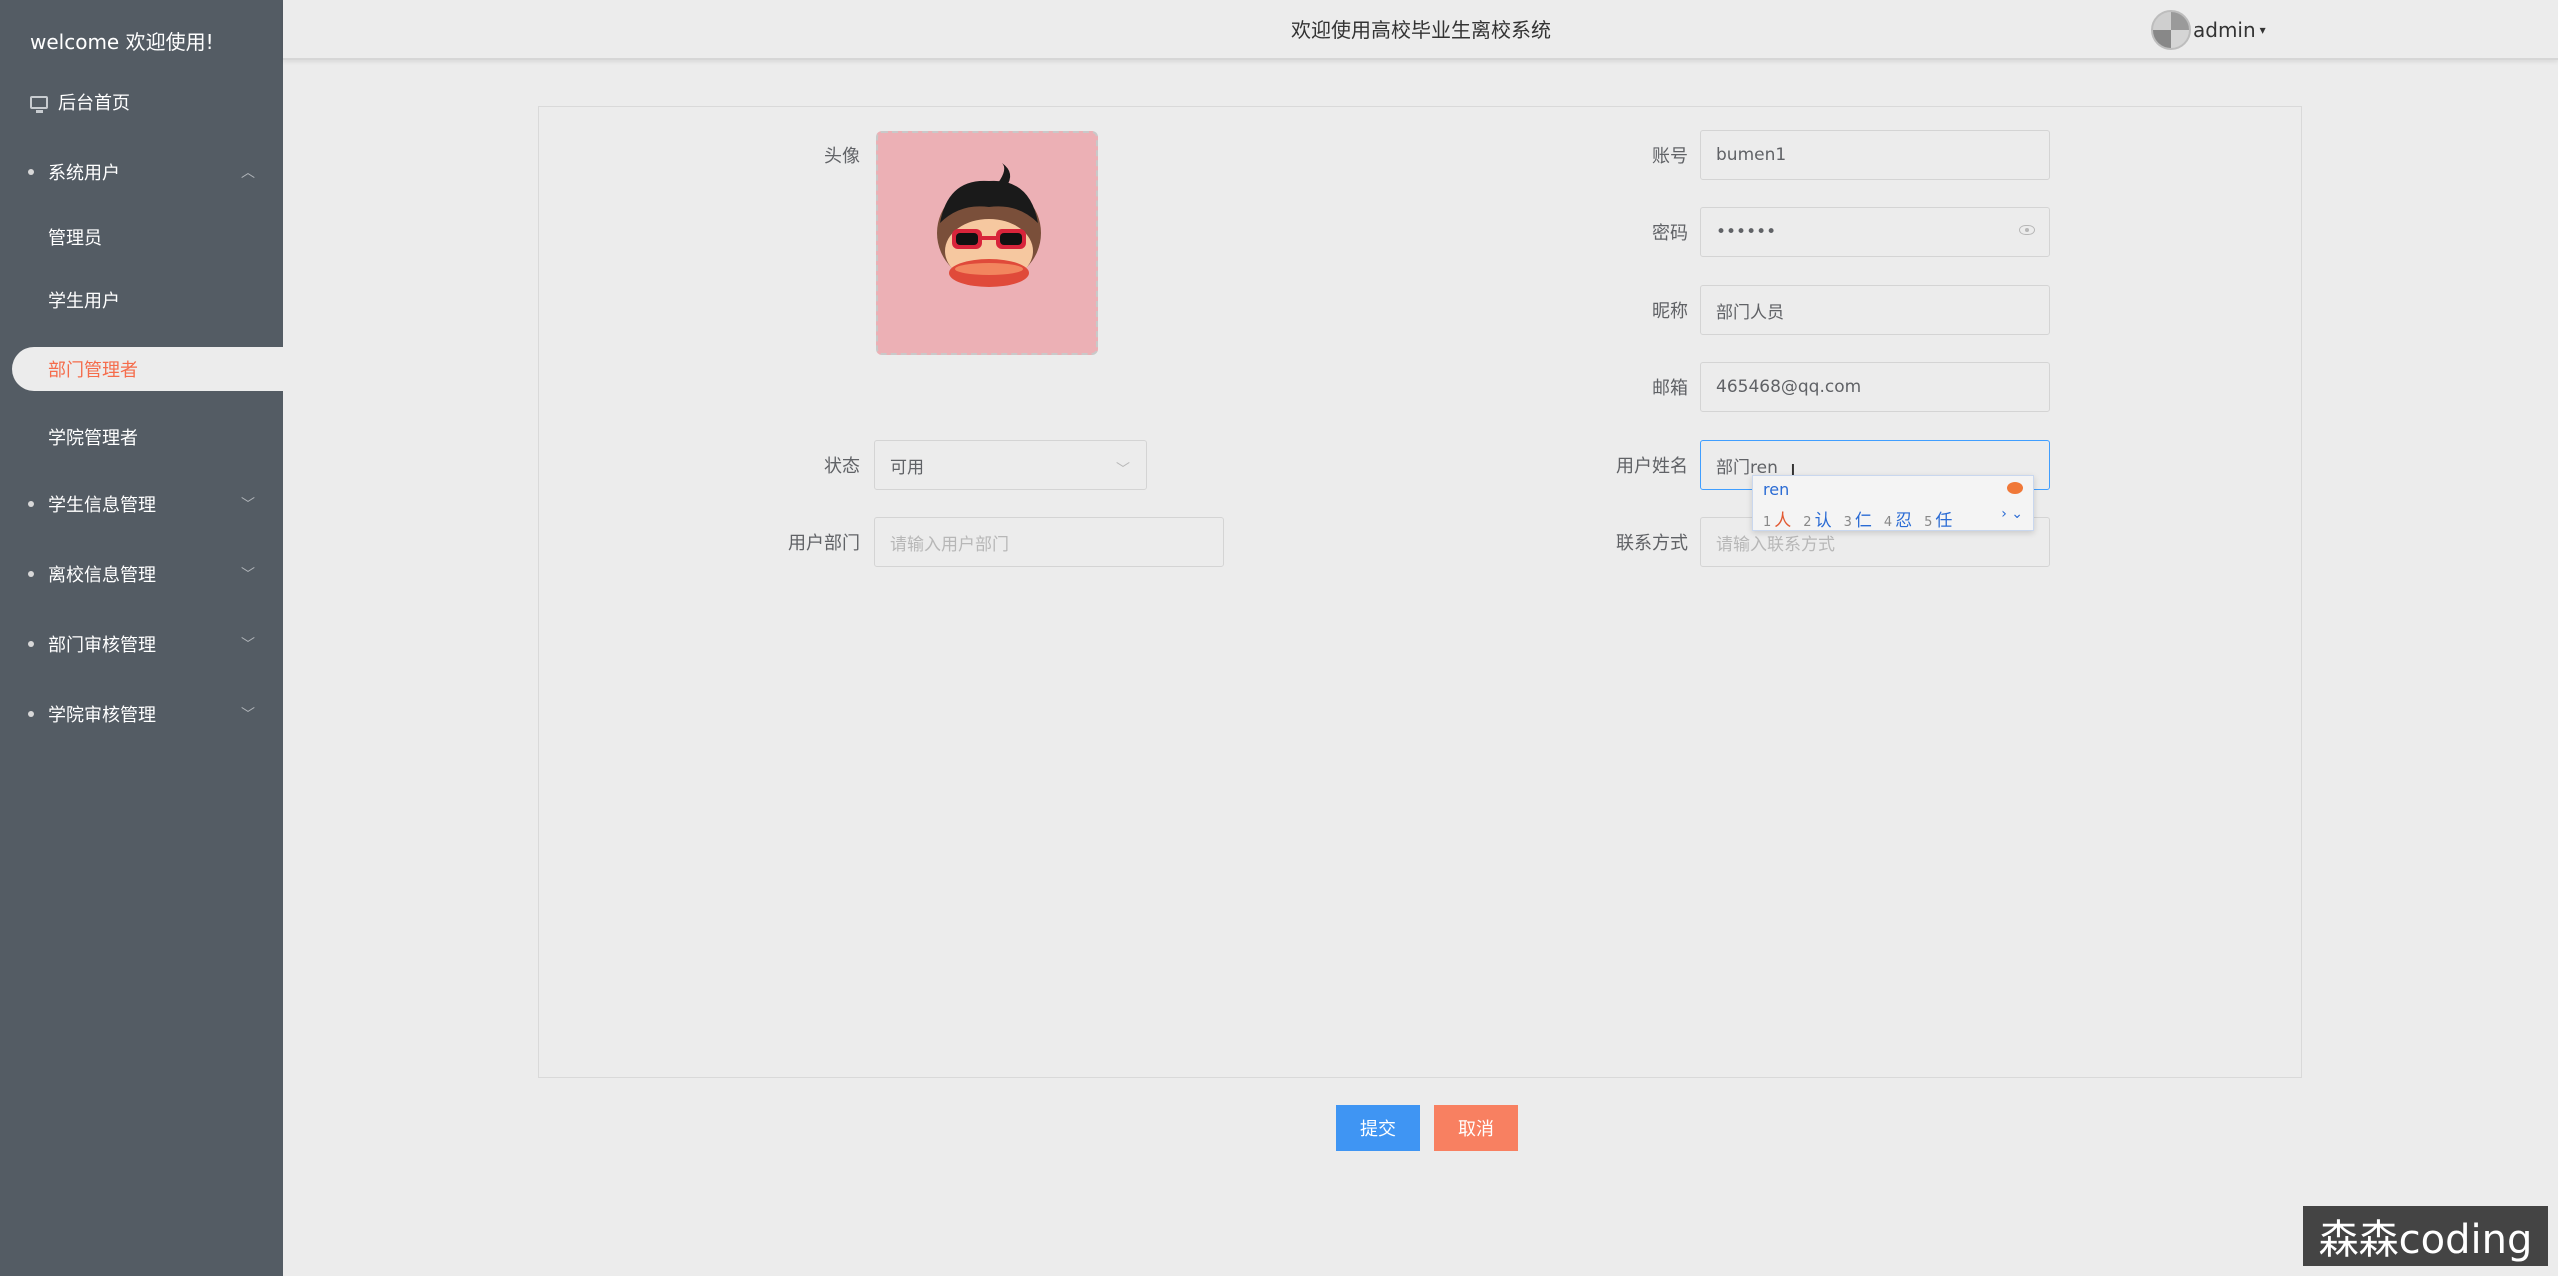 This screenshot has width=2558, height=1276. I want to click on nickname-input: 部门人员, so click(1875, 310).